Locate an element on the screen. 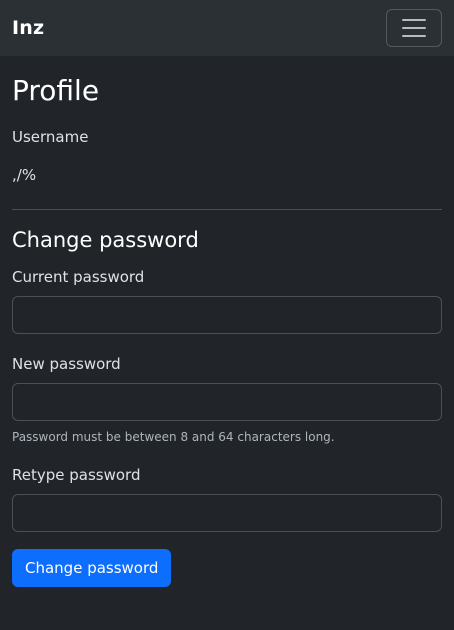  navbar-brand: Inz is located at coordinates (28, 28).